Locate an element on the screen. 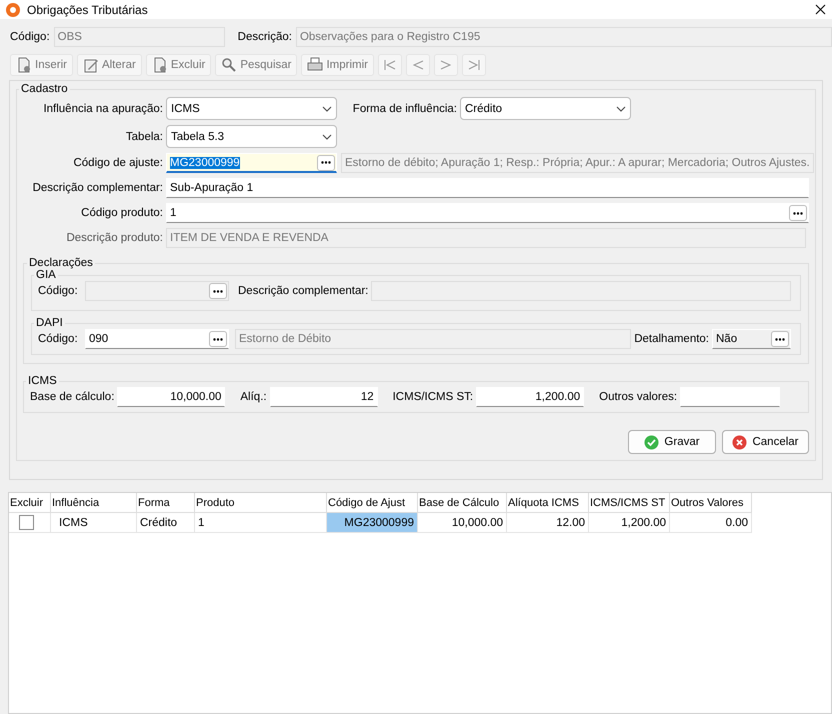  table-cell: 12.00 is located at coordinates (548, 523).